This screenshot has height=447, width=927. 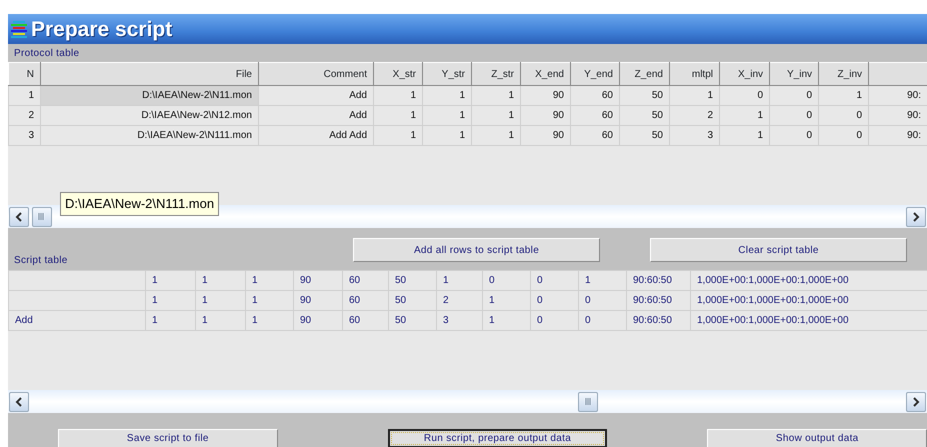 What do you see at coordinates (745, 74) in the screenshot?
I see `column-header: X_inv` at bounding box center [745, 74].